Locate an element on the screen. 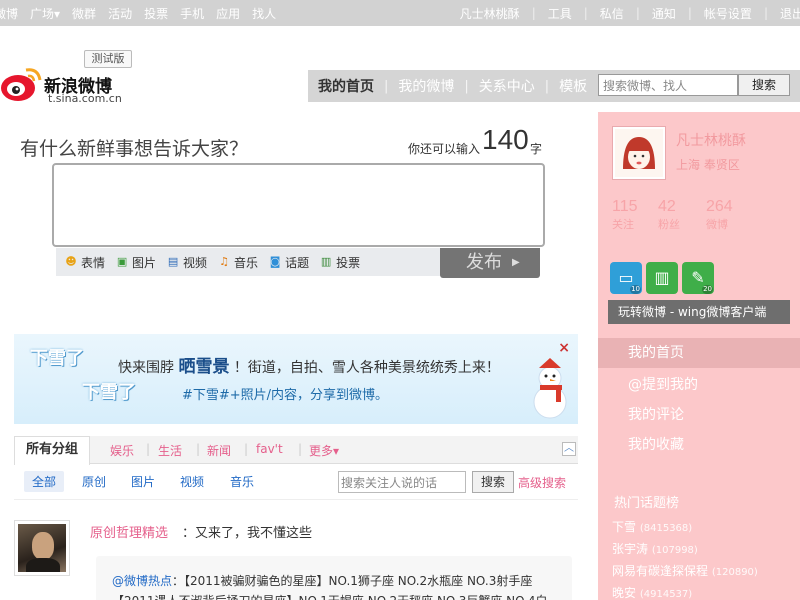 The width and height of the screenshot is (800, 600). hot-topic-item: 晚安 (4914537) is located at coordinates (652, 592).